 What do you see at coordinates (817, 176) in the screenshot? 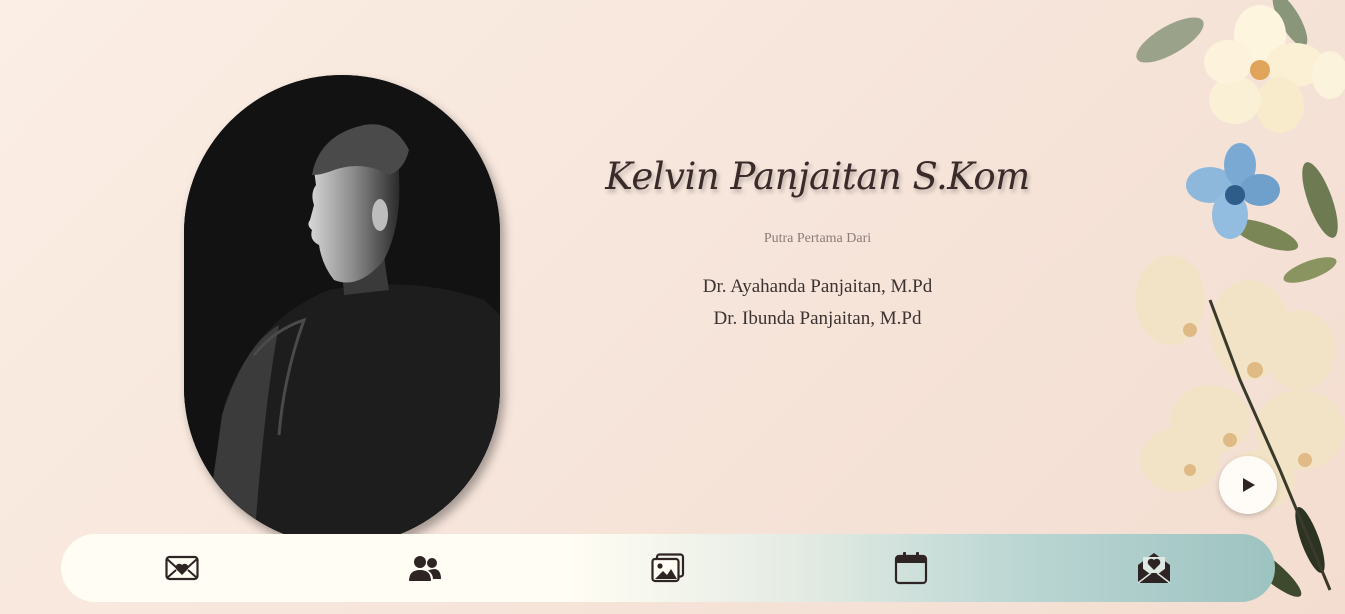
I see `groom-name: Kelvin Panjaitan S.Kom` at bounding box center [817, 176].